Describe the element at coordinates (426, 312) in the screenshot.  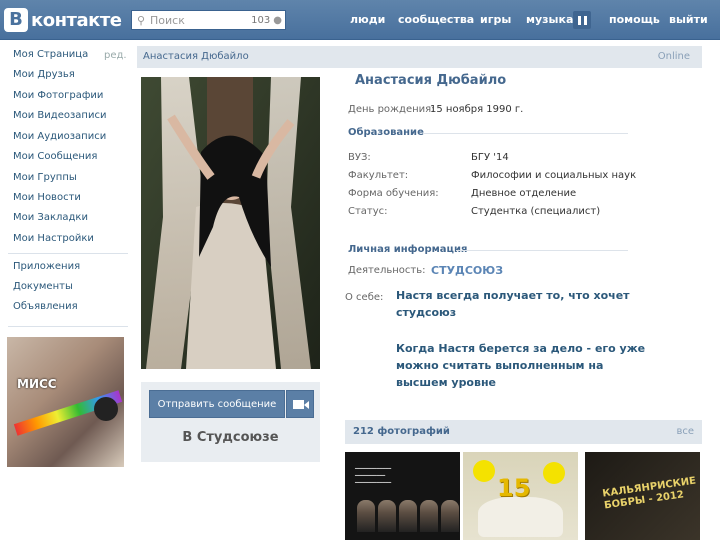
I see `about-line: студсоюз` at that location.